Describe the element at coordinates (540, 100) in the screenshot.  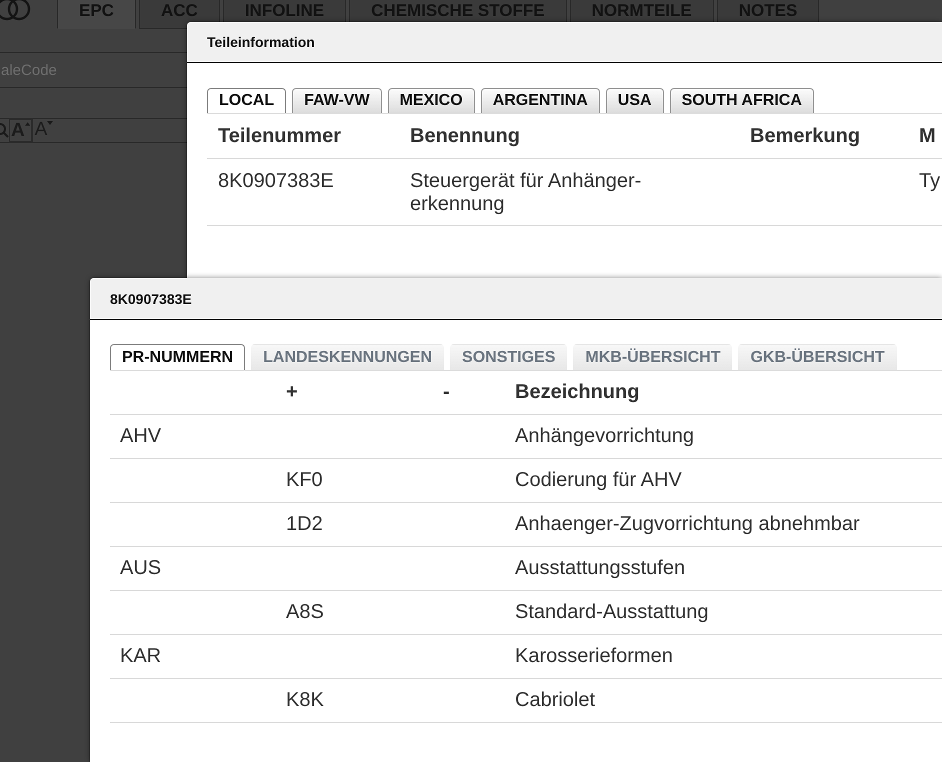
I see `dialog-tab: ARGENTINA` at that location.